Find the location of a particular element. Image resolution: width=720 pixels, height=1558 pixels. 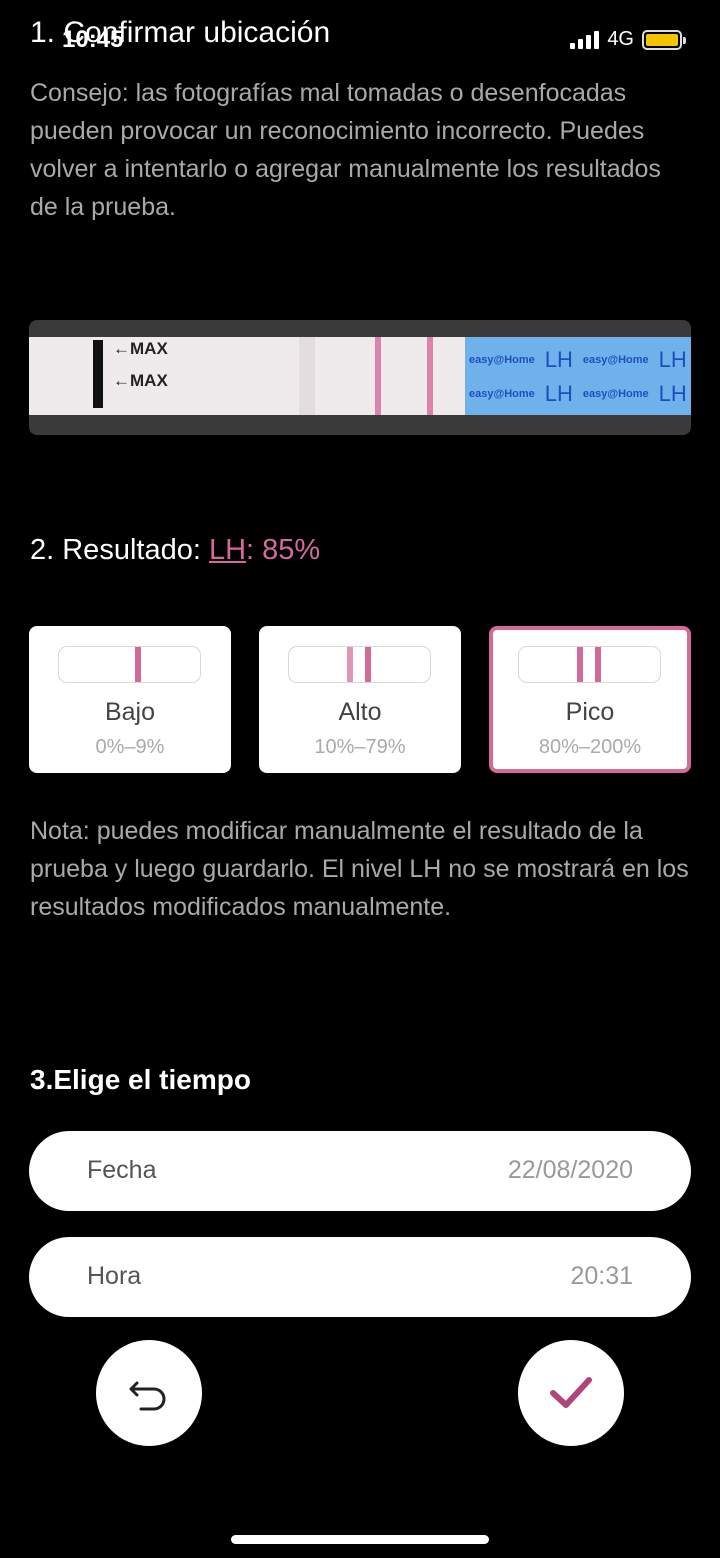

choose-time-title: 3.Elige el tiempo is located at coordinates (140, 1079).